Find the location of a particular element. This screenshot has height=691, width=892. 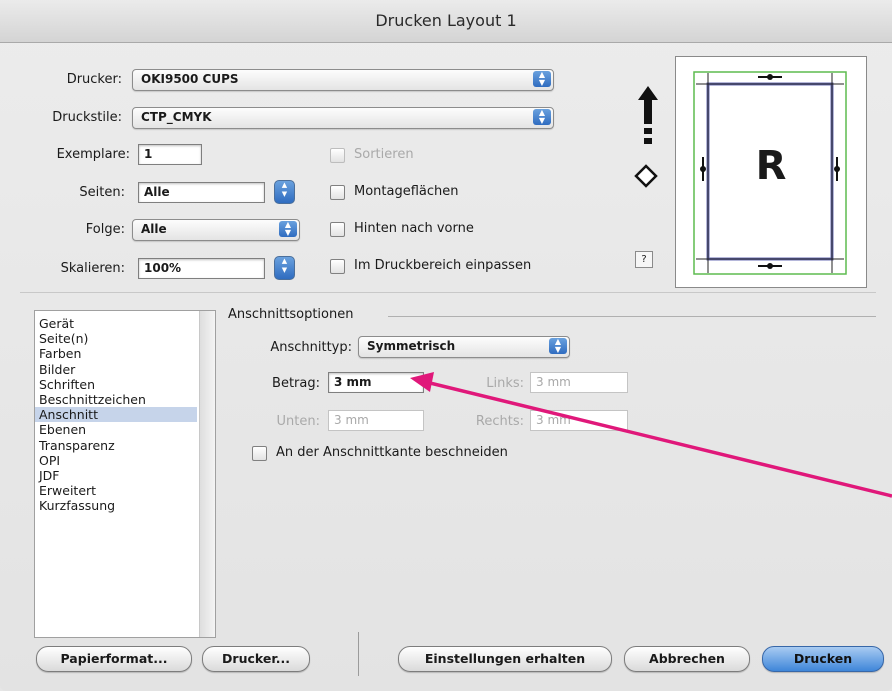

order-label: Folge: is located at coordinates (105, 229).